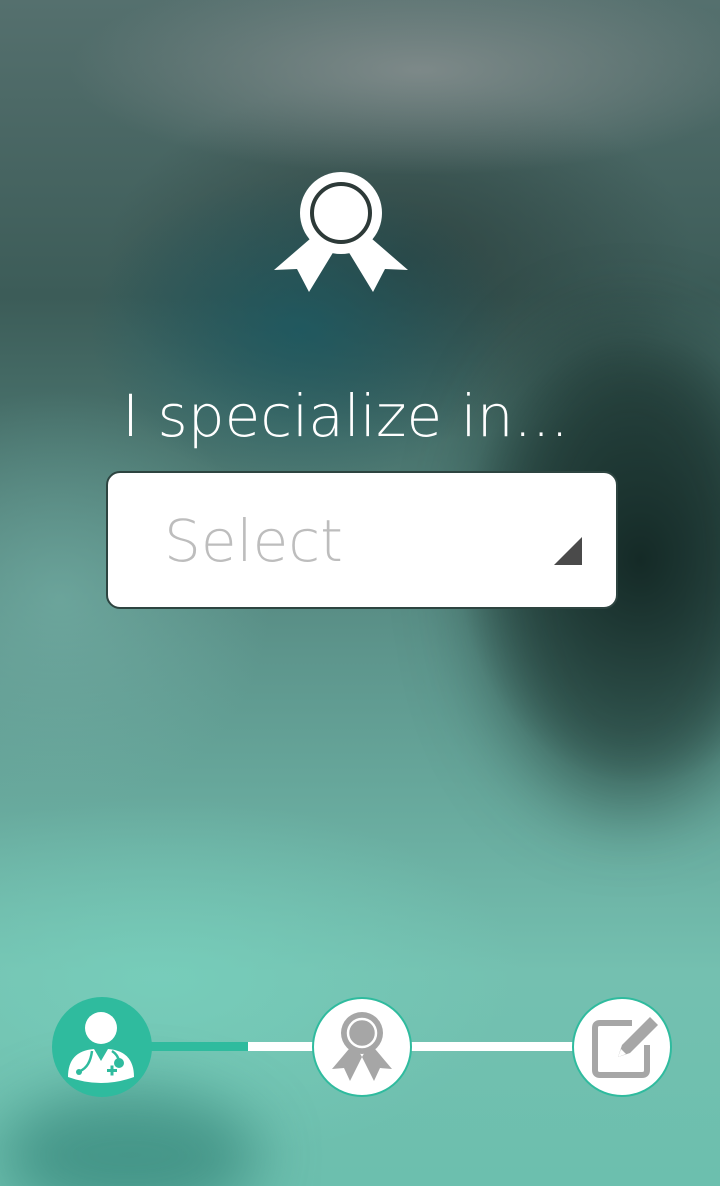 Image resolution: width=720 pixels, height=1186 pixels. I want to click on progress-stepper, so click(360, 1050).